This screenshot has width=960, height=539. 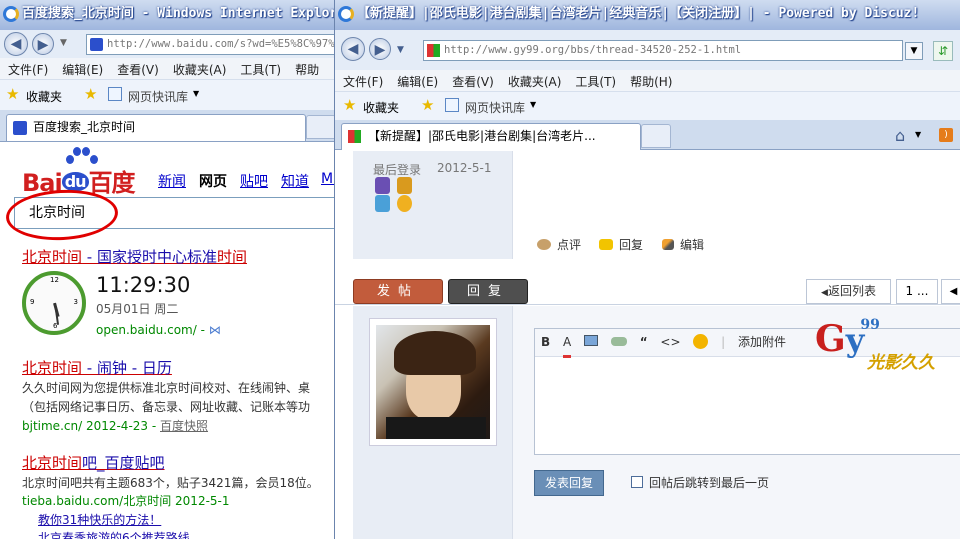 What do you see at coordinates (435, 353) in the screenshot?
I see `avatar-hair` at bounding box center [435, 353].